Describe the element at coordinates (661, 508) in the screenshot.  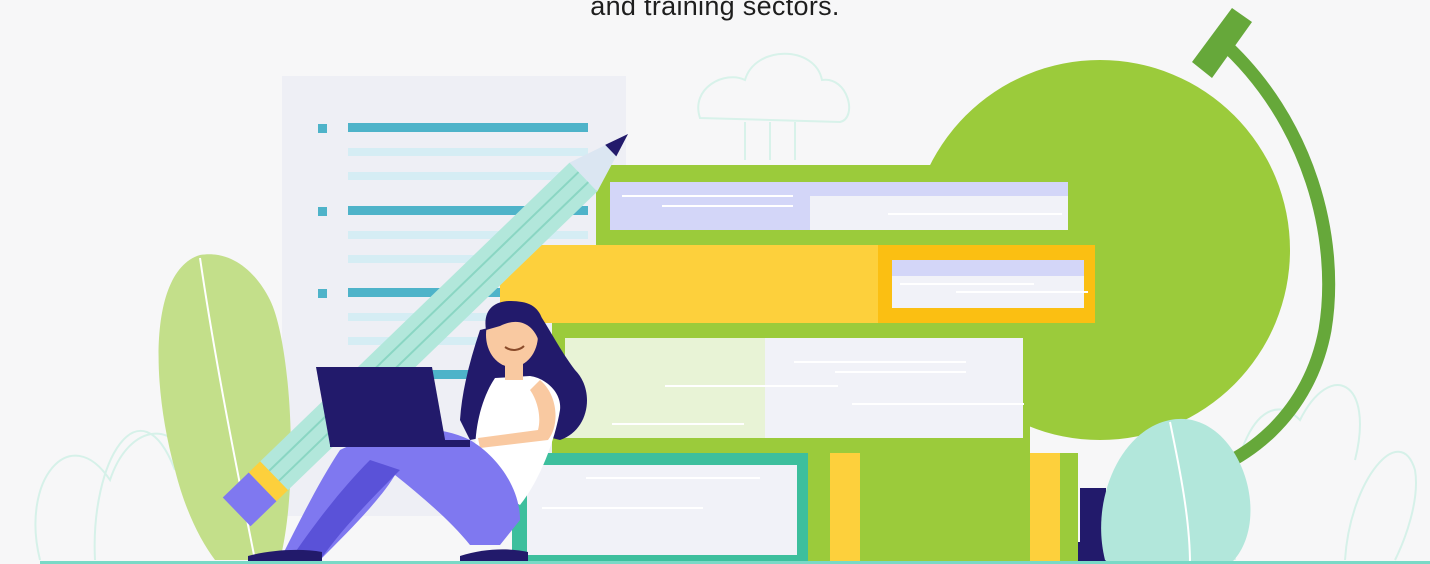
I see `book-bottom-teal` at that location.